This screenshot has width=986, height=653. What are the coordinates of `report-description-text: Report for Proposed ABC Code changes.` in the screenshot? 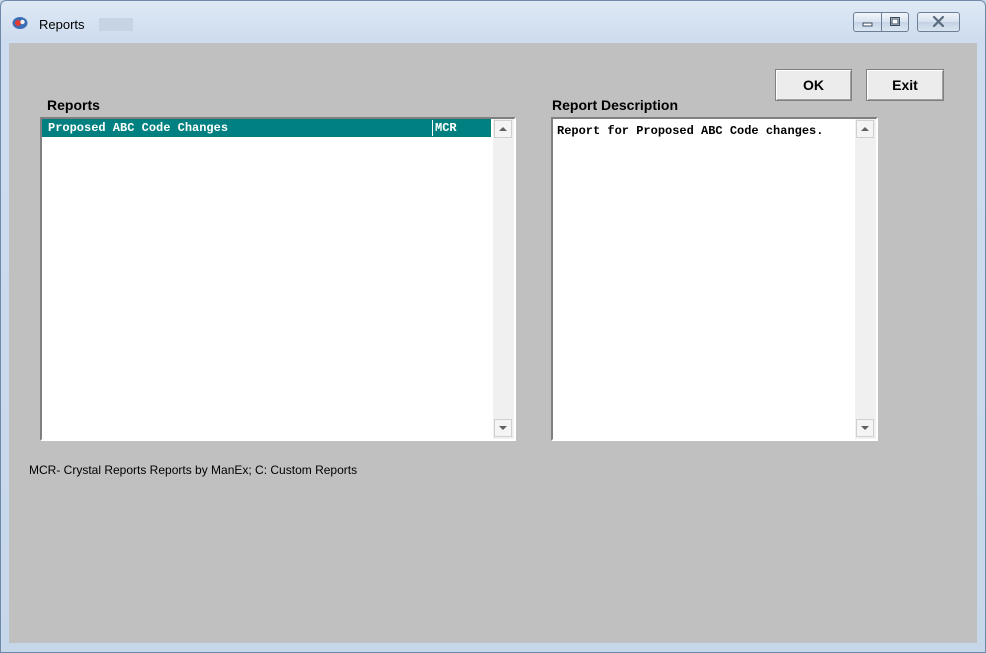 It's located at (690, 131).